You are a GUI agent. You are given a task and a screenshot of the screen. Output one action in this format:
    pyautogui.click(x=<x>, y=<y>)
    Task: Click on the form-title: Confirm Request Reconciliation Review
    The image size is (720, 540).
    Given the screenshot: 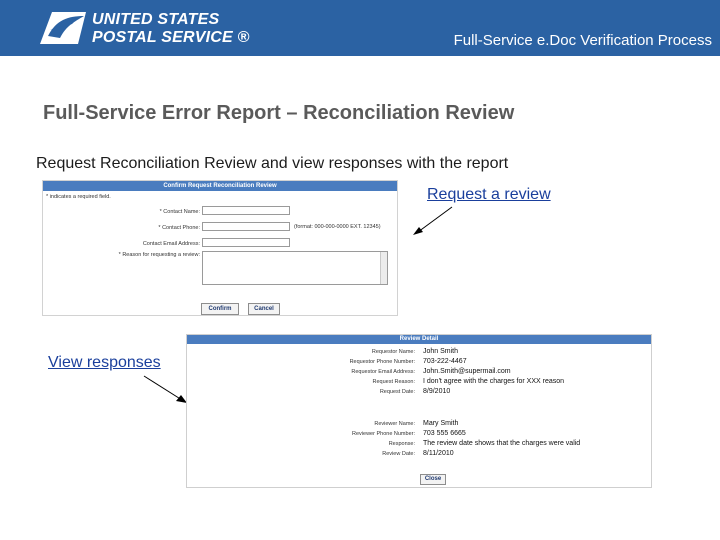 What is the action you would take?
    pyautogui.click(x=220, y=186)
    